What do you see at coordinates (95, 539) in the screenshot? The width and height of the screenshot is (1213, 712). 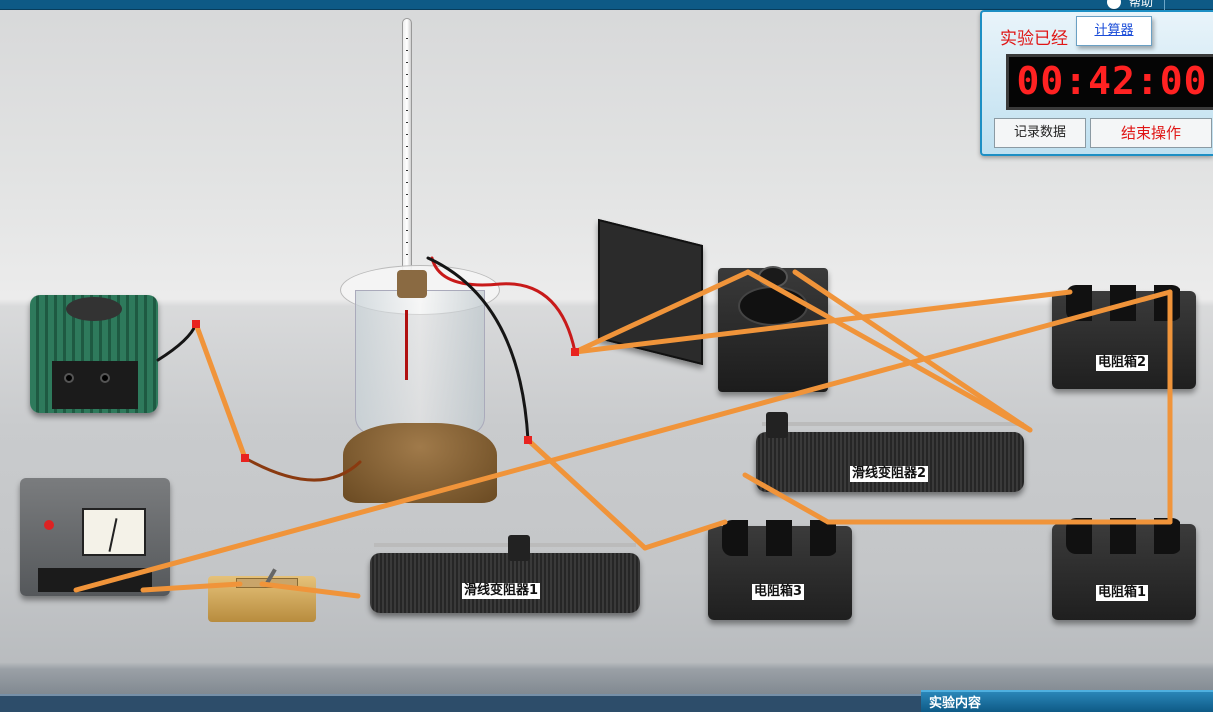 I see `voltmeter` at bounding box center [95, 539].